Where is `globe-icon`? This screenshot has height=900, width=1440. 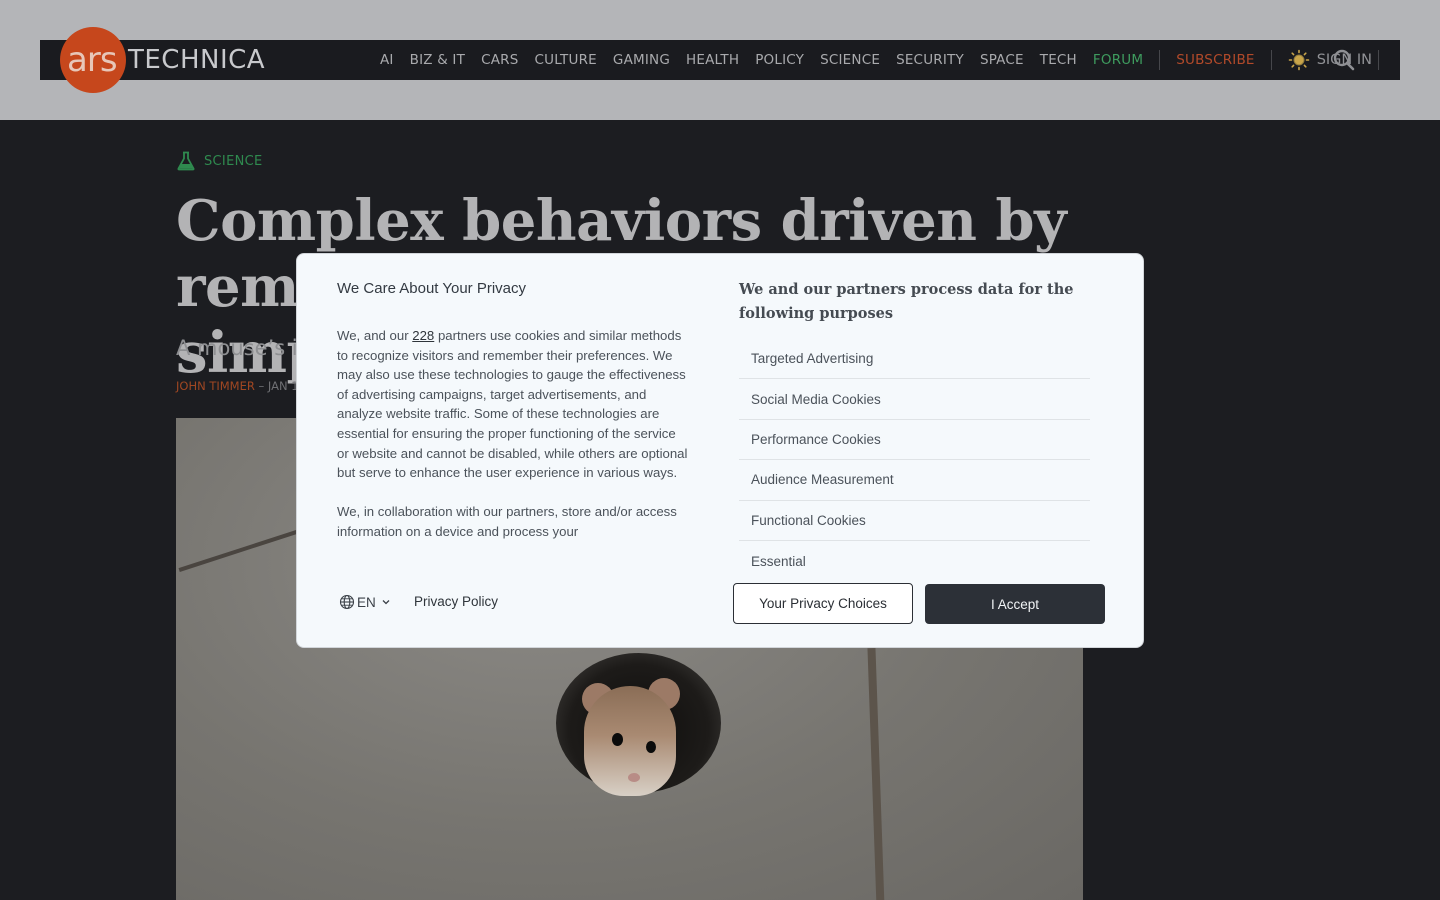
globe-icon is located at coordinates (347, 602).